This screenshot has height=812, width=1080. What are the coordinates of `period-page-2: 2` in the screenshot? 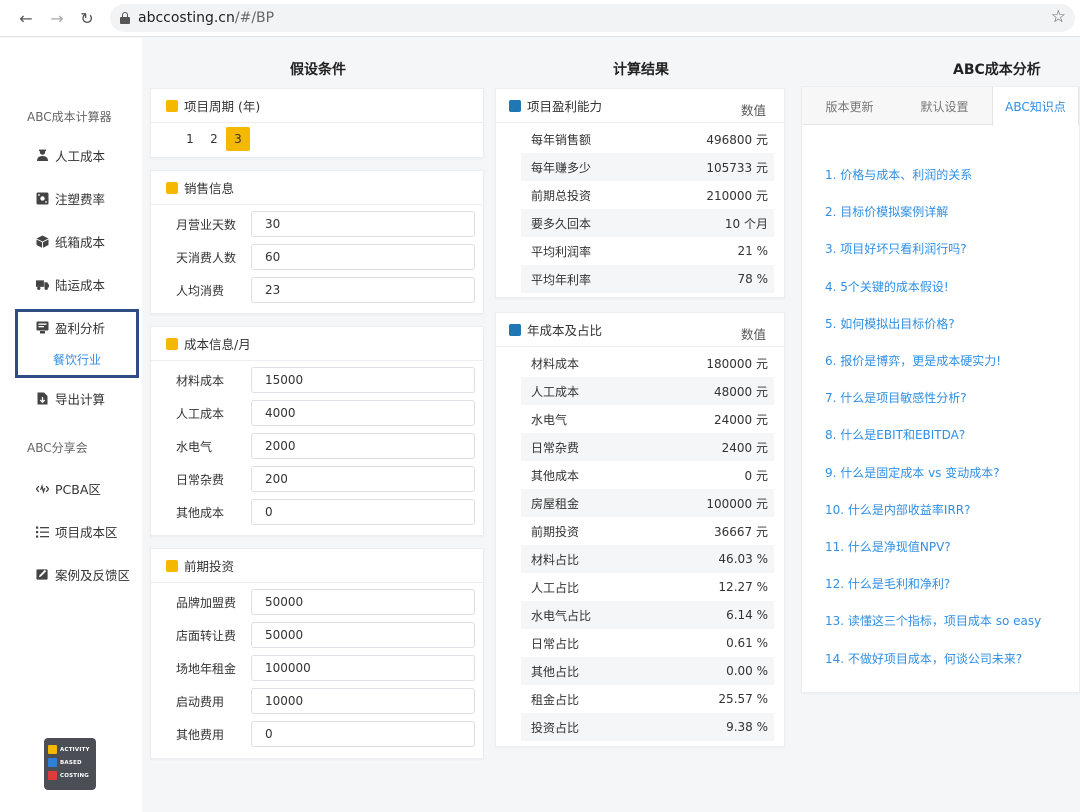 It's located at (214, 139).